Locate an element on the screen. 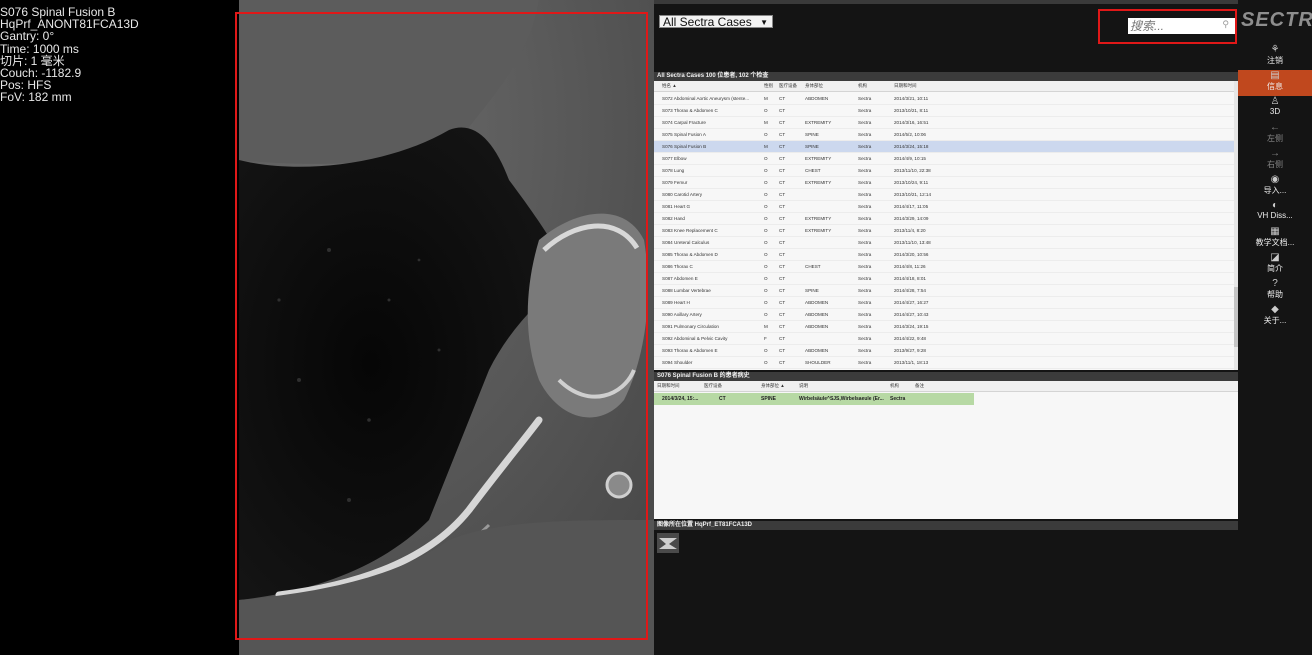  case-body-part: CHEST is located at coordinates (813, 170).